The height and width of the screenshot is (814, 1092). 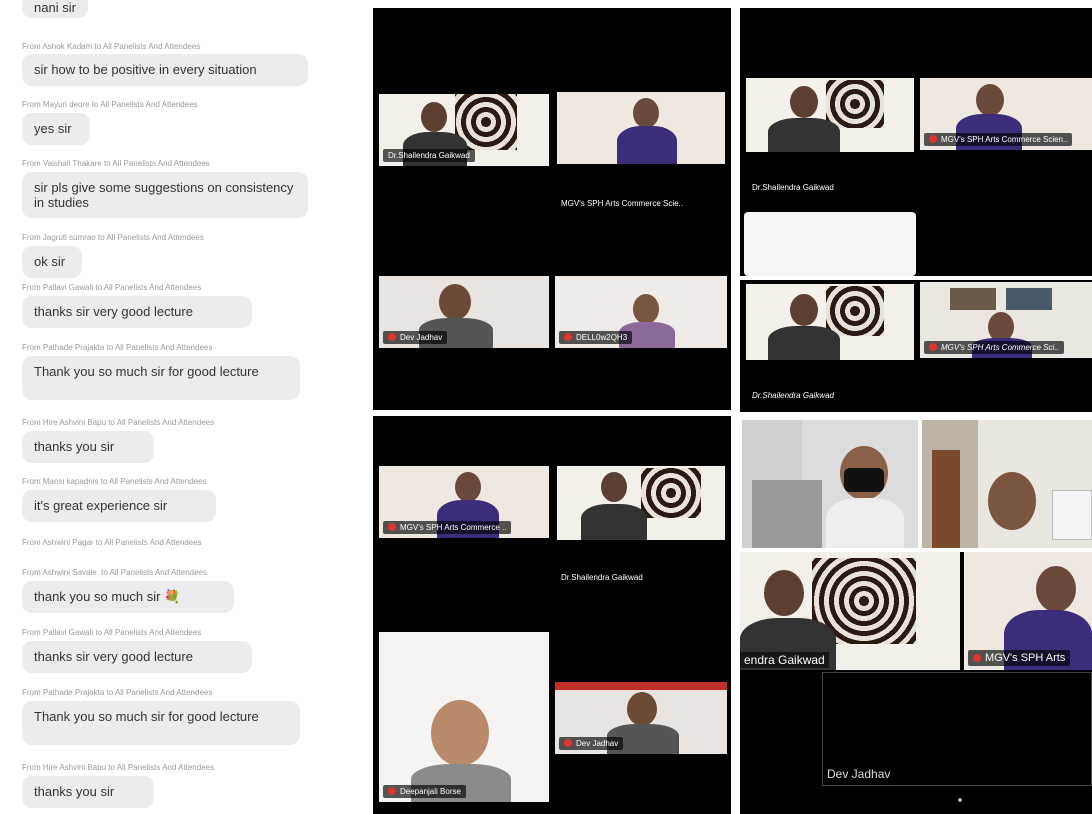 What do you see at coordinates (1006, 320) in the screenshot?
I see `video-tile: MGV's SPH Arts Commerce Sci..` at bounding box center [1006, 320].